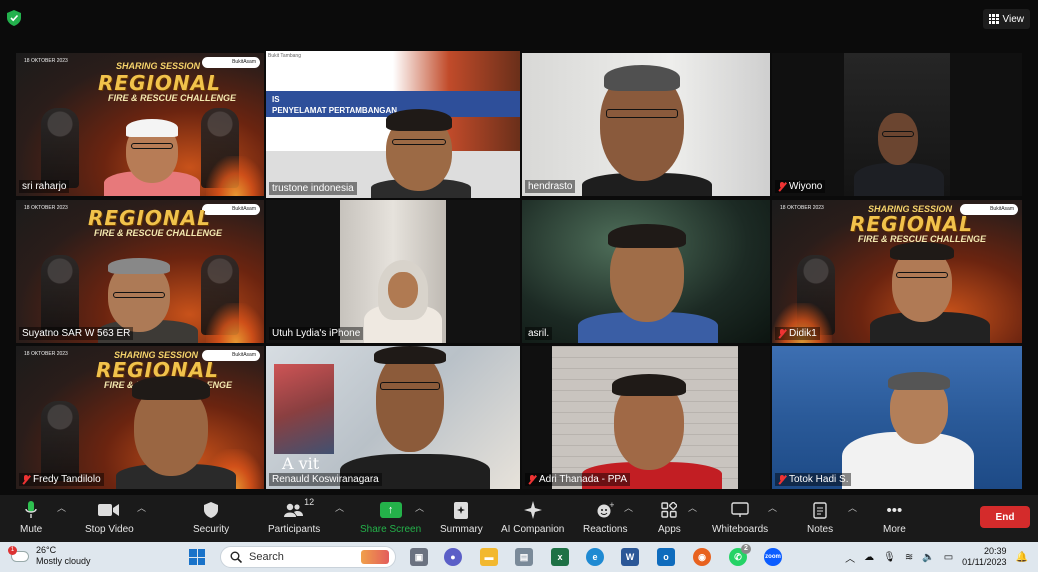 The width and height of the screenshot is (1038, 572). Describe the element at coordinates (897, 417) in the screenshot. I see `video-tile: Totok Hadi S.` at that location.